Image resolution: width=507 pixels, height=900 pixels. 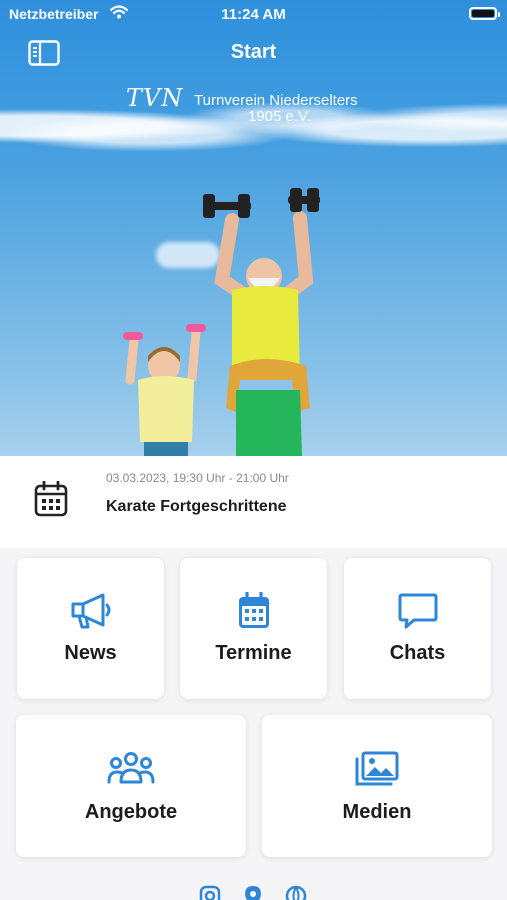 I want to click on medien-label: Medien, so click(x=377, y=812).